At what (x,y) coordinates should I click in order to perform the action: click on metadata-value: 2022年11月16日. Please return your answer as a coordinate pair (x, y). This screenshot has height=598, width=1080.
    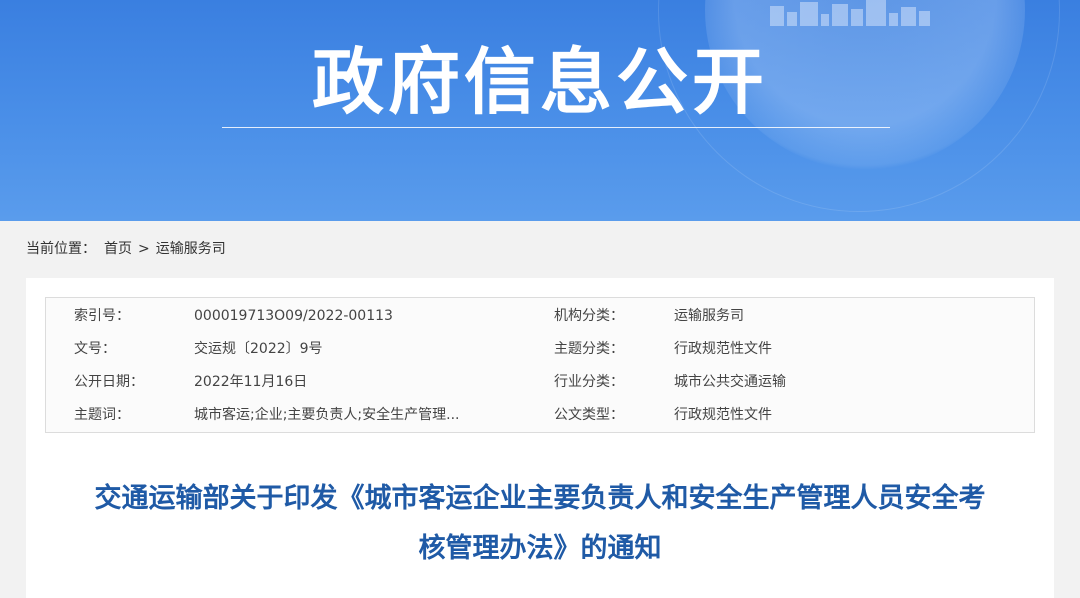
    Looking at the image, I should click on (251, 382).